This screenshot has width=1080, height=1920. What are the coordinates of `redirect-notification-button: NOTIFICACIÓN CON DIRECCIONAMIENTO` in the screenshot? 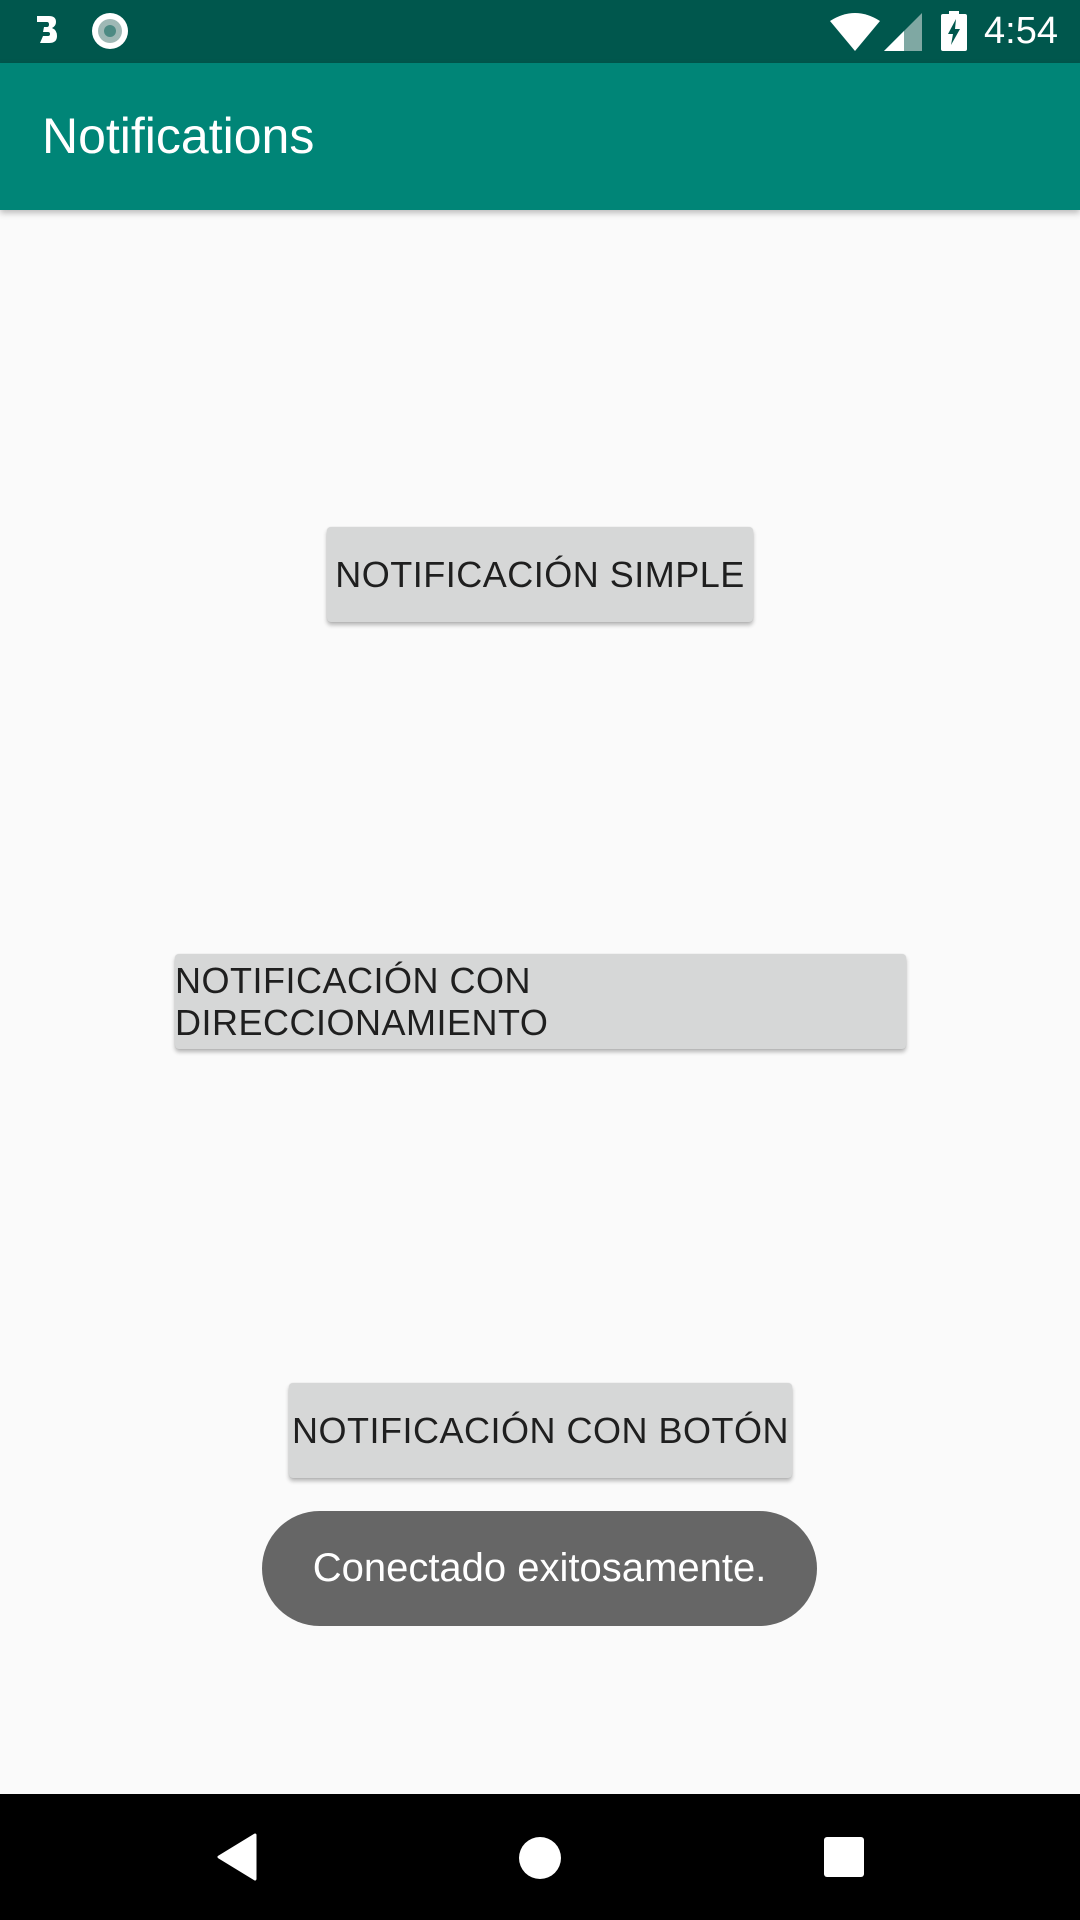 It's located at (540, 1001).